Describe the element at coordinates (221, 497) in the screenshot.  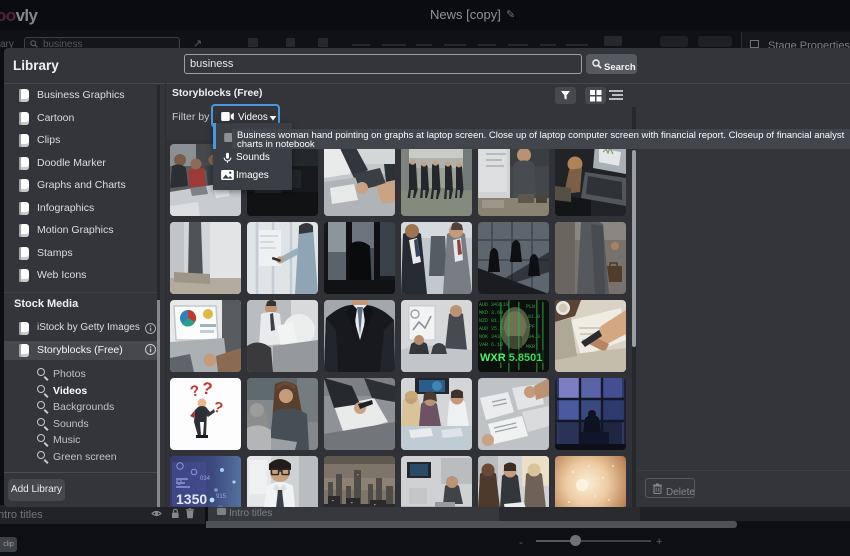
I see `svg-text: 915` at that location.